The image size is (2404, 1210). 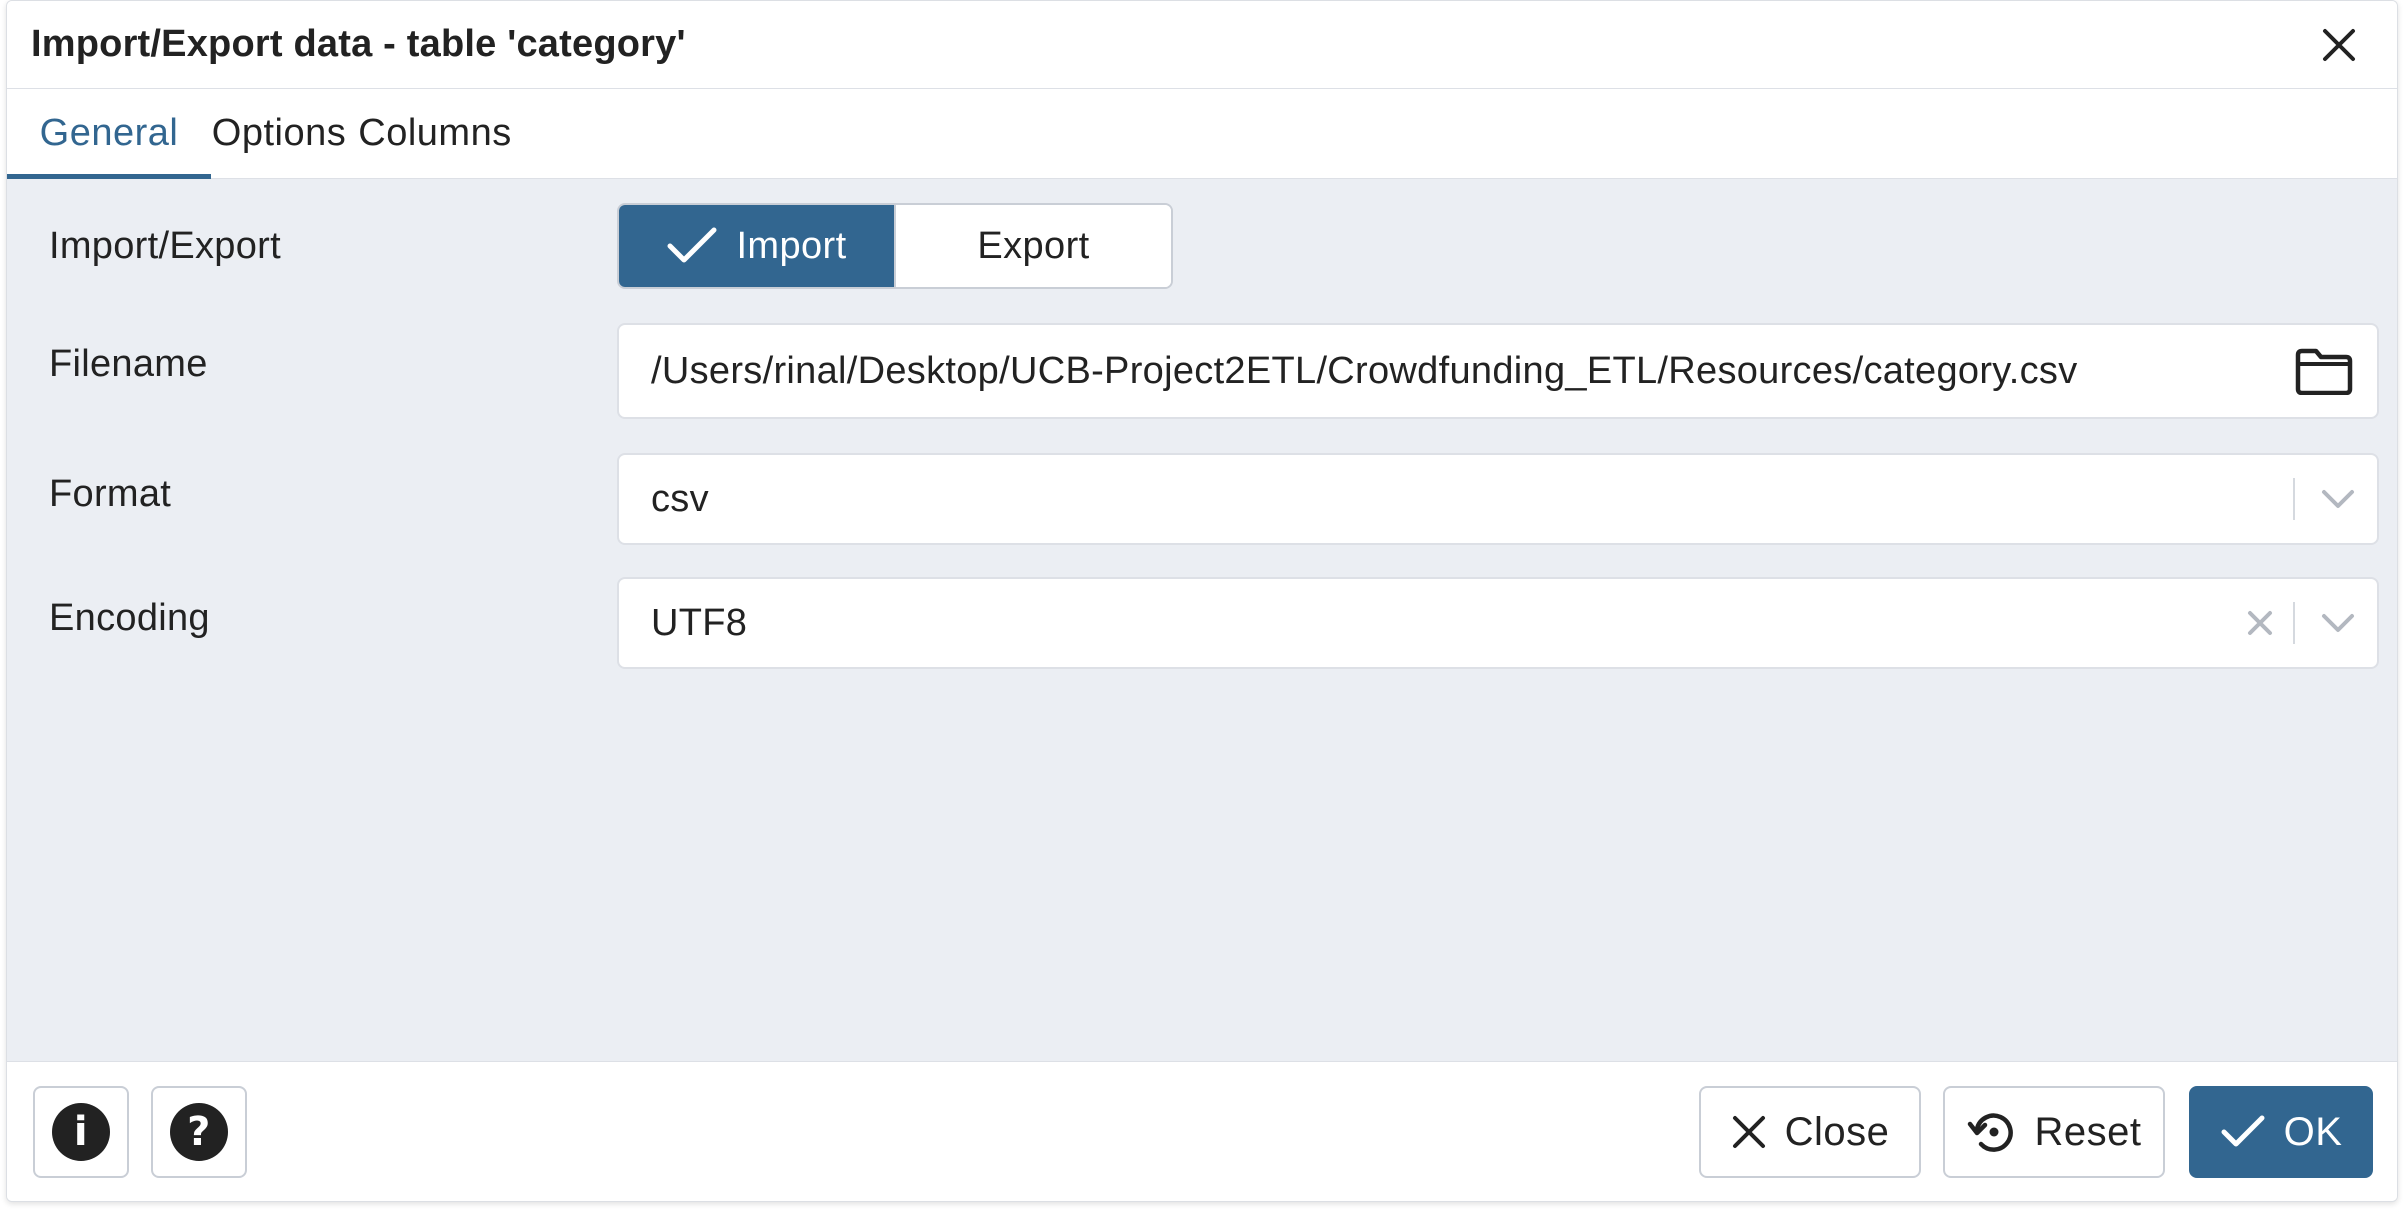 I want to click on help-button: ?, so click(x=199, y=1132).